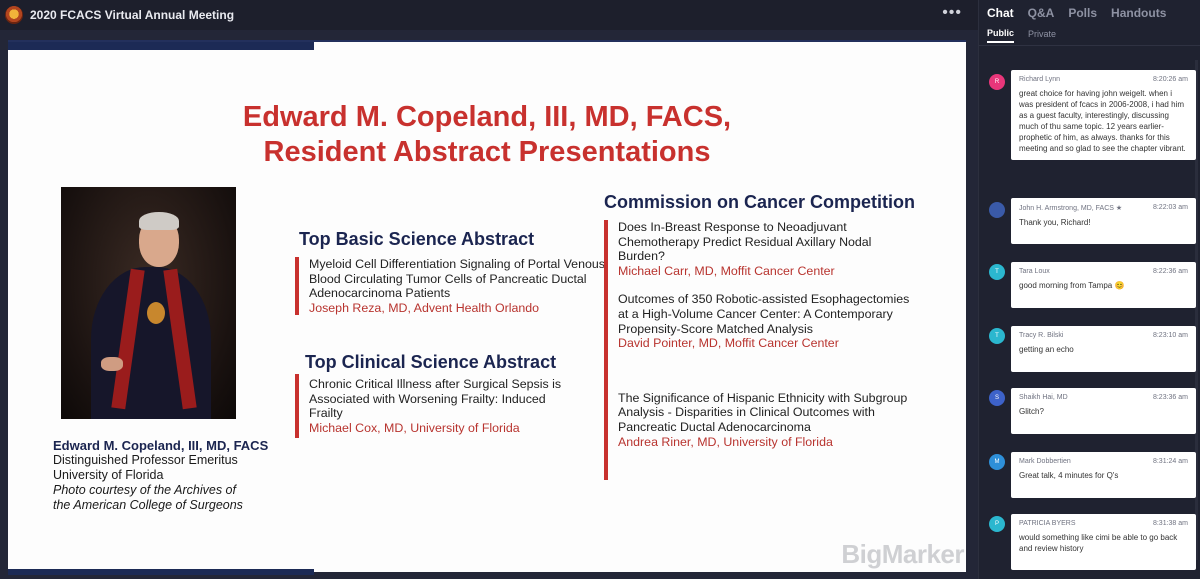 Image resolution: width=1200 pixels, height=579 pixels. Describe the element at coordinates (902, 554) in the screenshot. I see `bigmarker-watermark: BigMarker` at that location.